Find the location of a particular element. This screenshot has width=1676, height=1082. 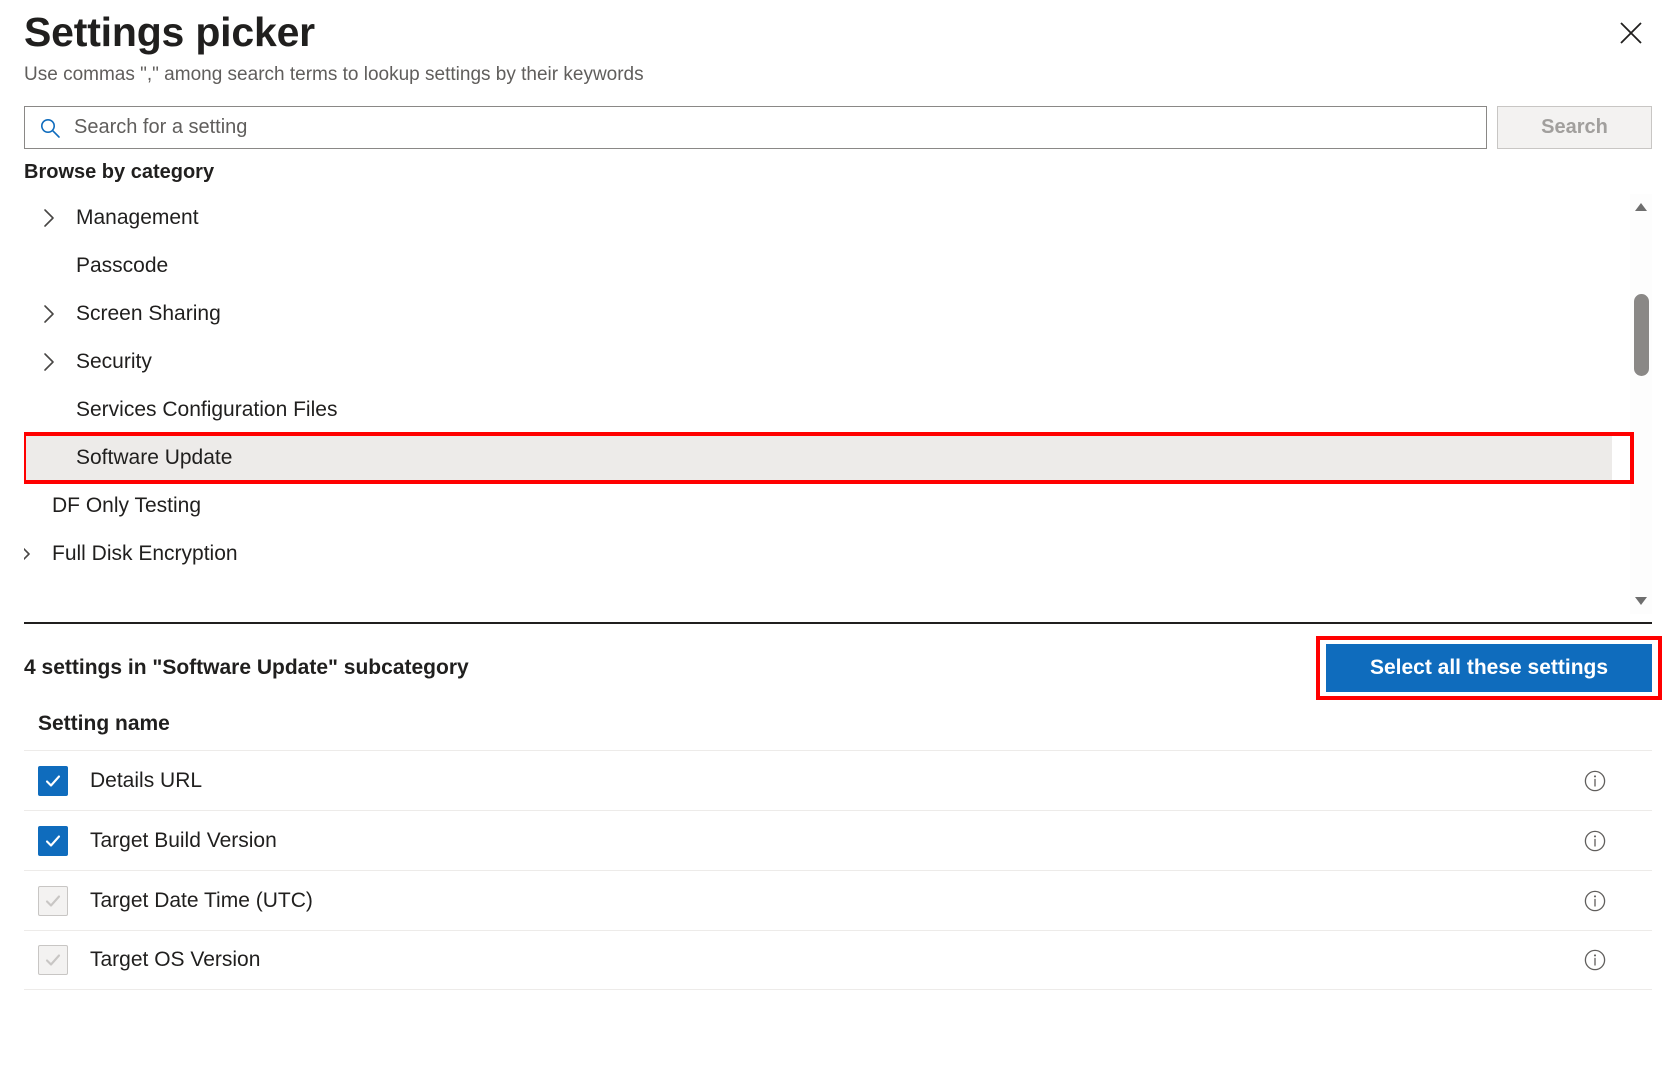

select-all-button: Select all these settings is located at coordinates (1489, 668).